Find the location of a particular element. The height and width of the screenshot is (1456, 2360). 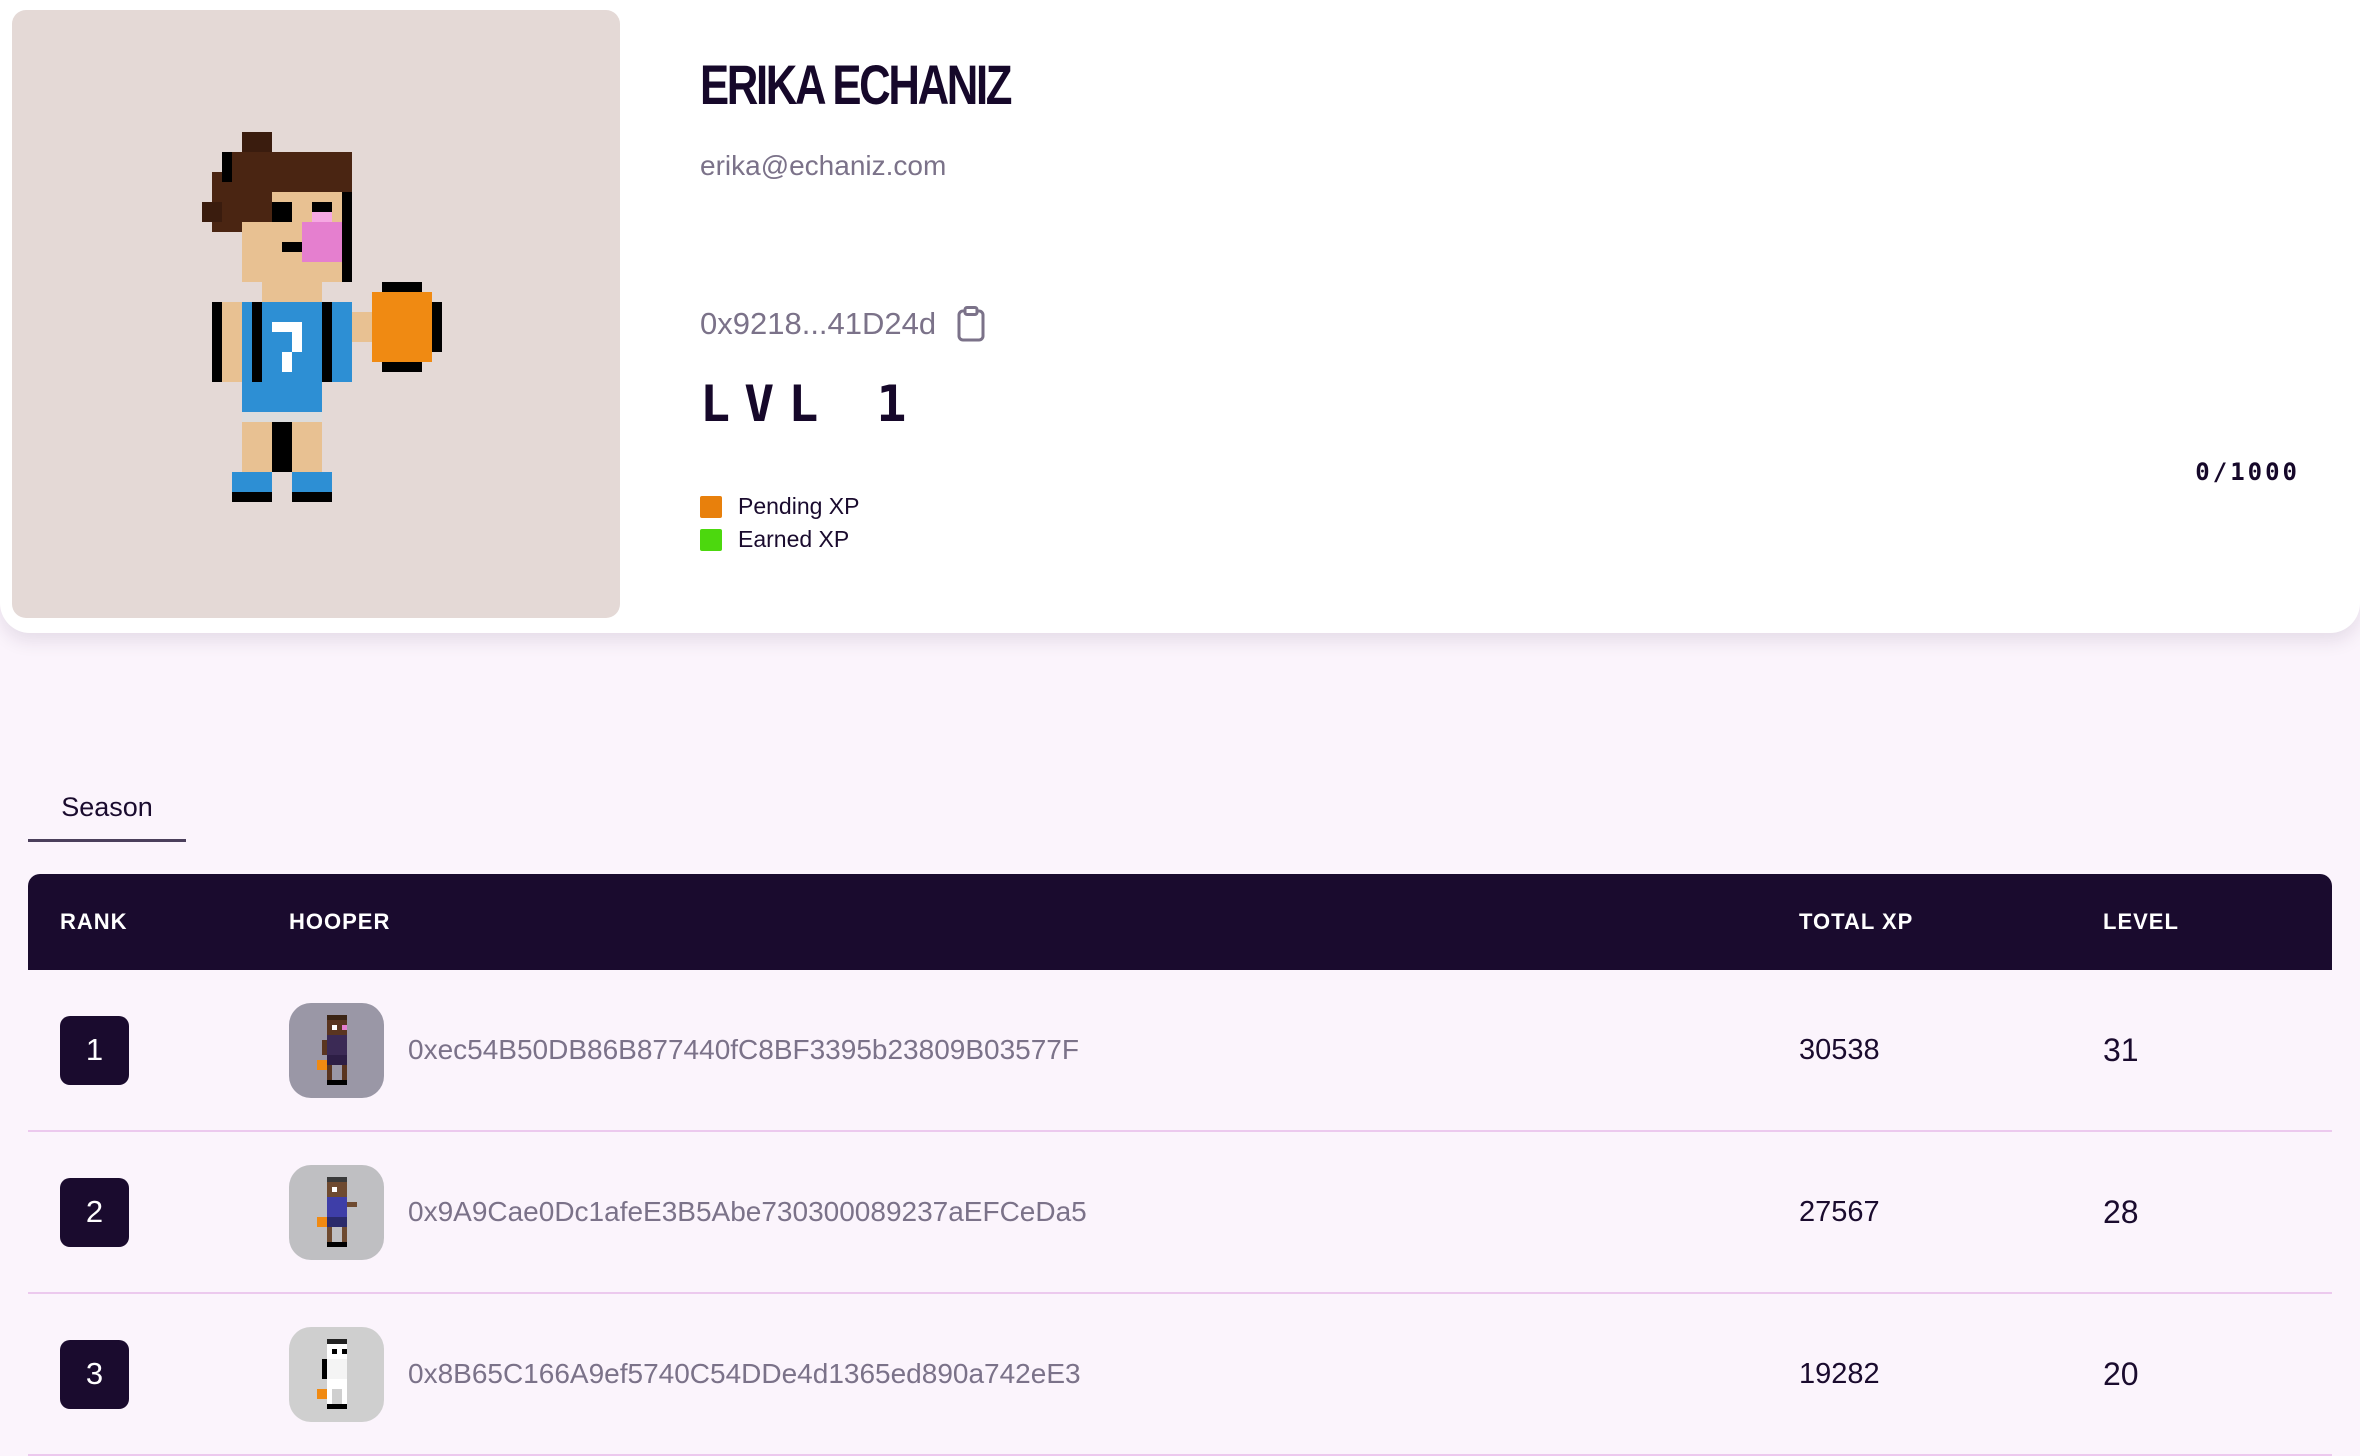

xp-legend: Pending XP Earned XP is located at coordinates (779, 523).